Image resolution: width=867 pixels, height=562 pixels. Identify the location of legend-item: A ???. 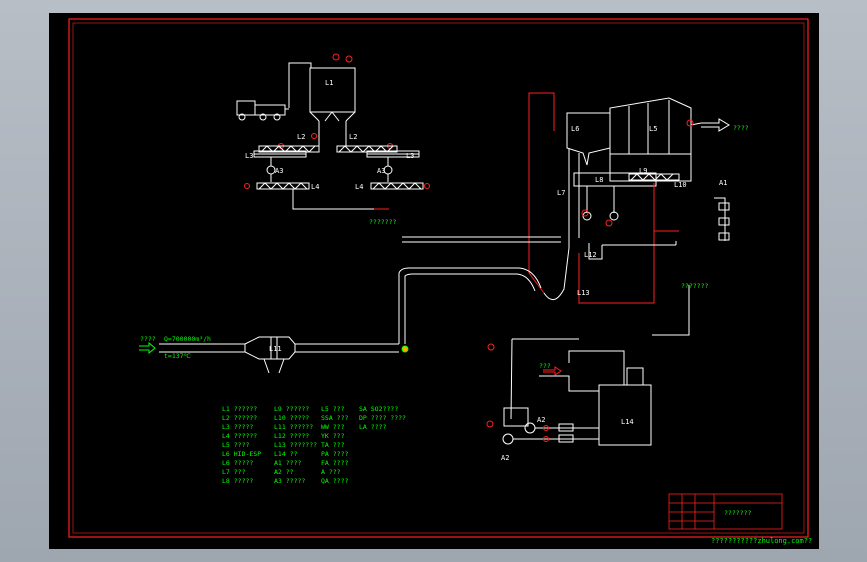
(331, 472).